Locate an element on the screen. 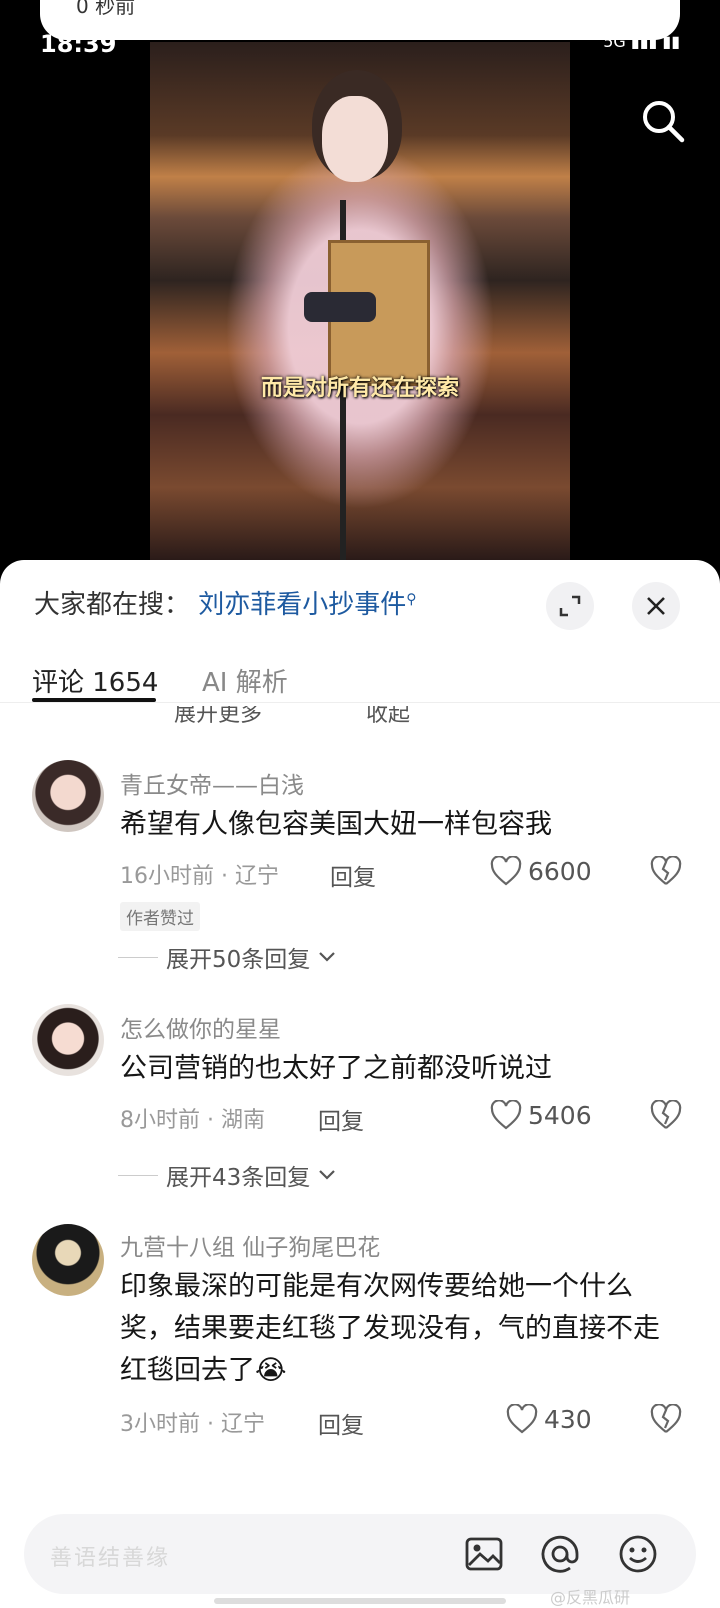 Image resolution: width=720 pixels, height=1608 pixels. status-bar: 18:39 5G ▮▮▮ ▮▮ 0 秒前 is located at coordinates (360, 29).